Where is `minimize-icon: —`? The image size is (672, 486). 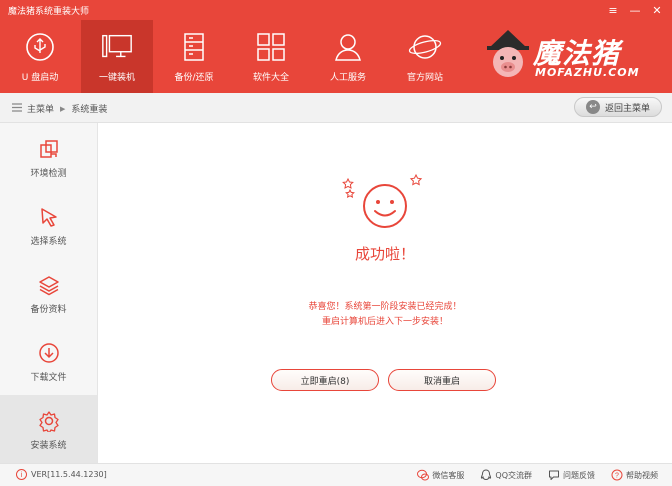
minimize-icon: — is located at coordinates (635, 10).